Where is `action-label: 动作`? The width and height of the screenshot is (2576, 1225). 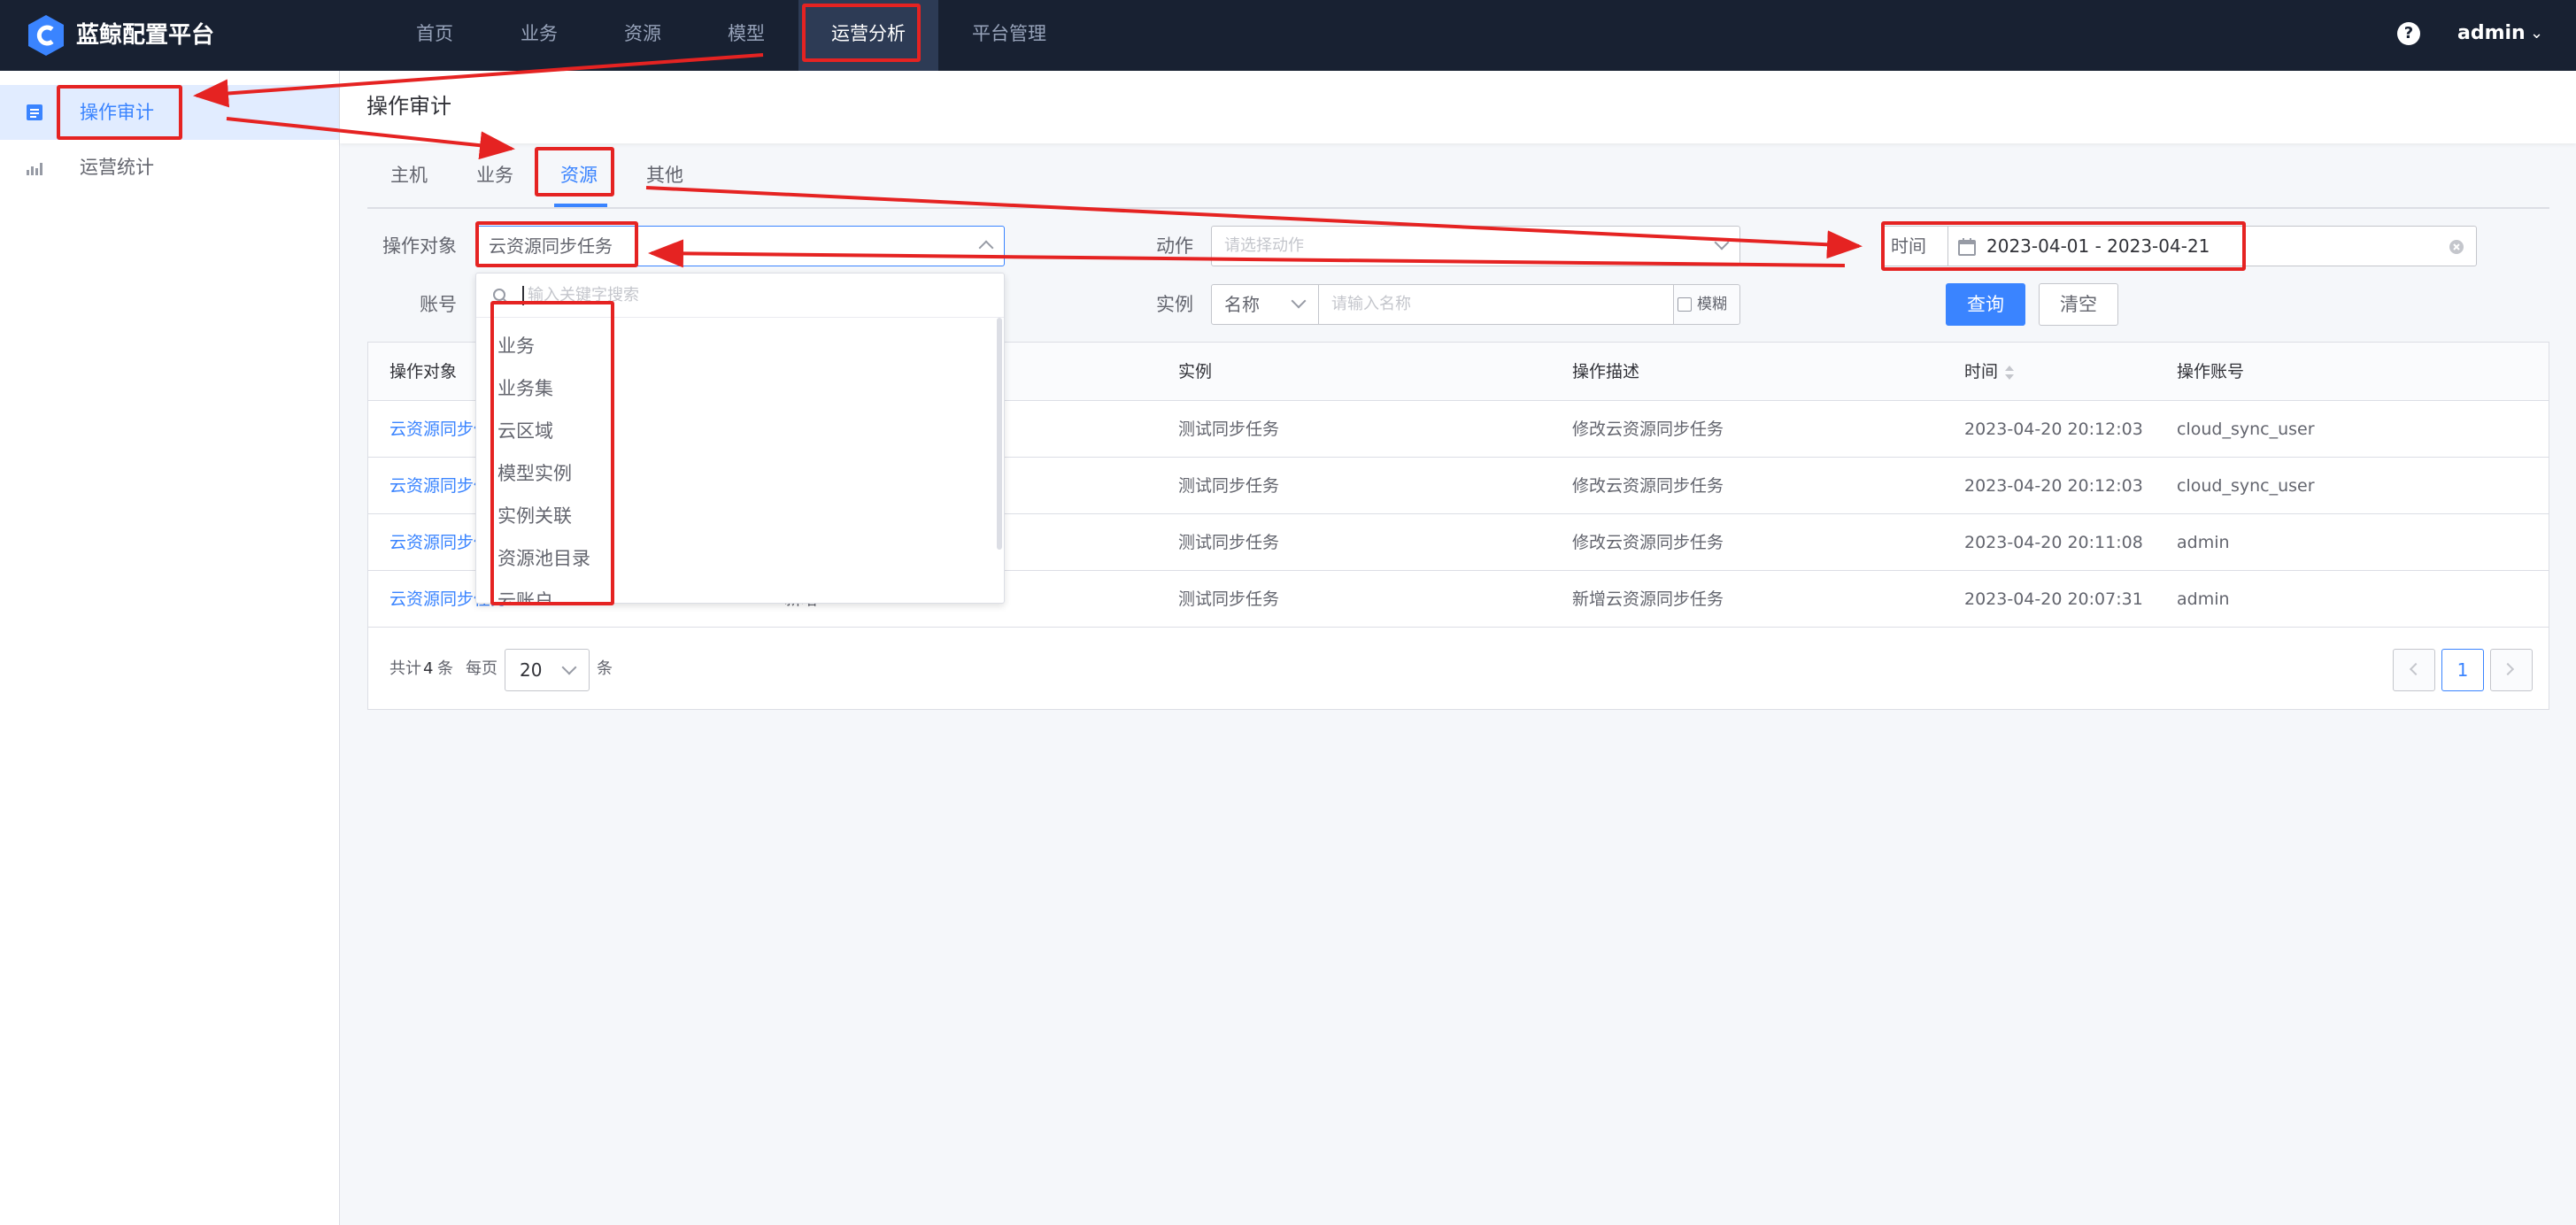
action-label: 动作 is located at coordinates (1174, 246).